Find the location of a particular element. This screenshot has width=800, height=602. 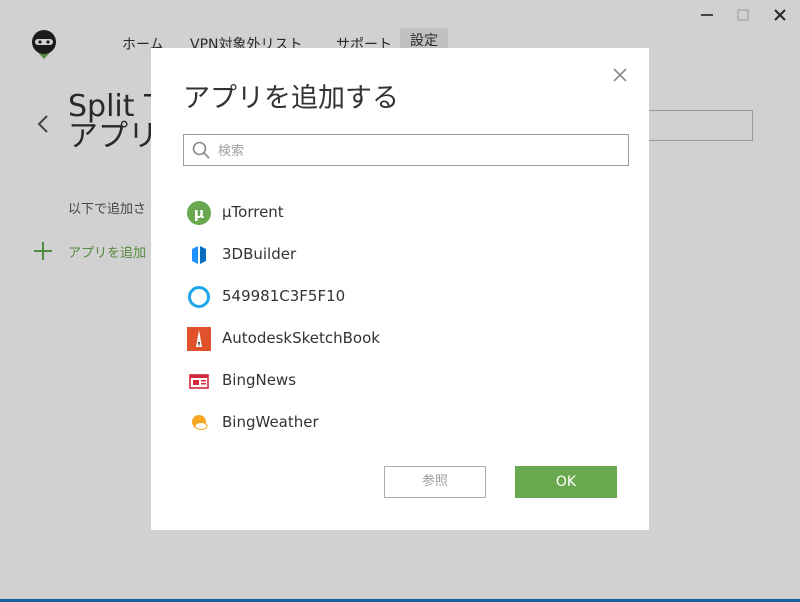

browse-button: 参照 is located at coordinates (435, 482).